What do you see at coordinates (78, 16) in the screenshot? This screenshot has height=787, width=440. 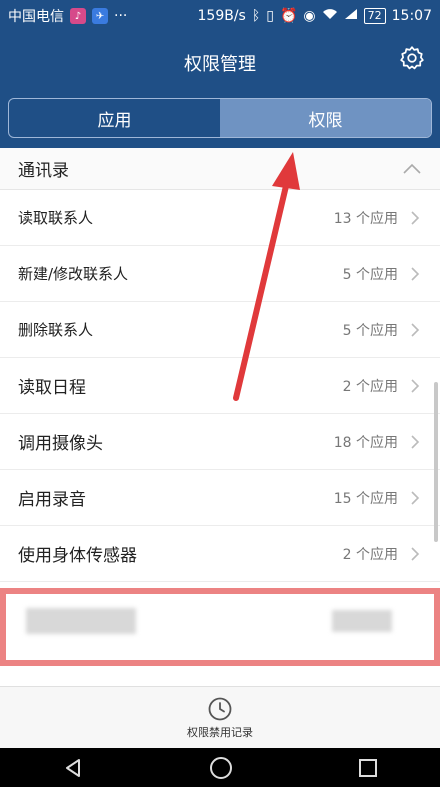 I see `music-app-icon: ♪` at bounding box center [78, 16].